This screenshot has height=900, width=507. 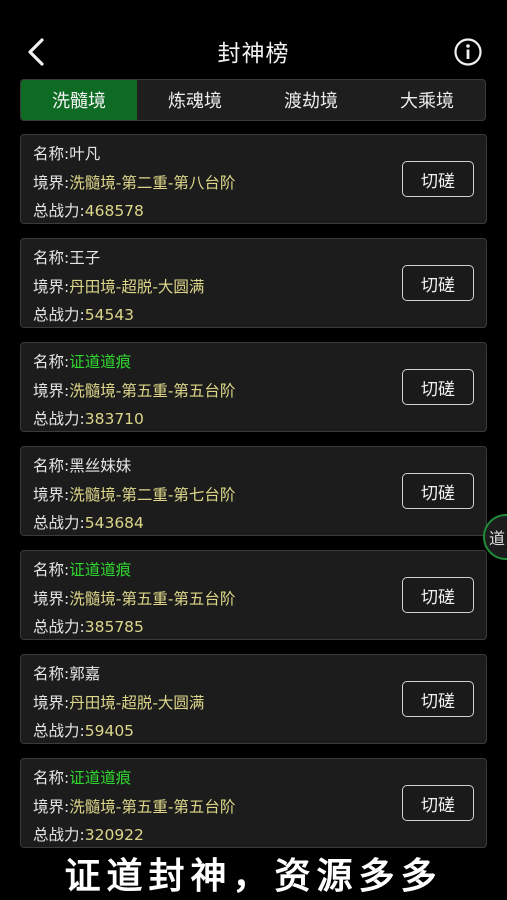 I want to click on player-power: 468578, so click(x=114, y=211).